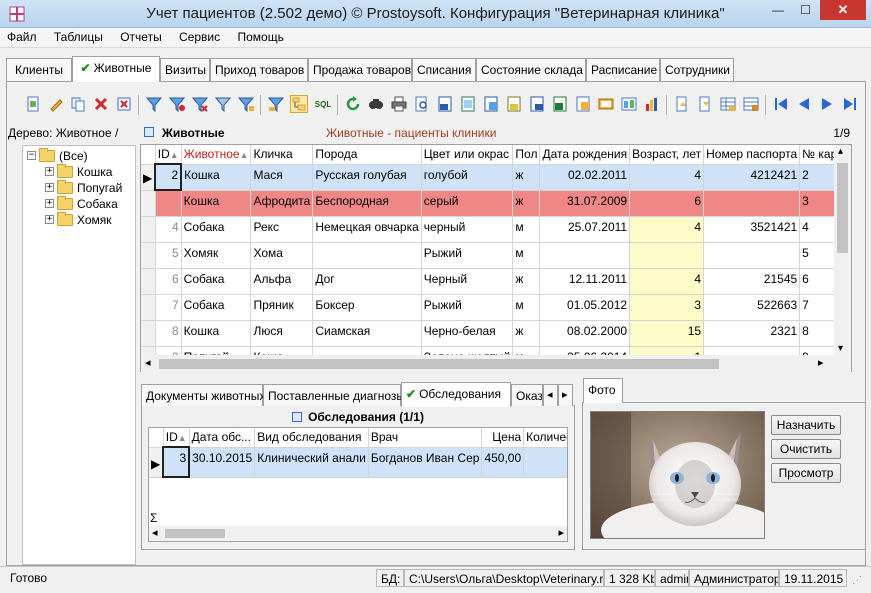  What do you see at coordinates (467, 281) in the screenshot?
I see `cell-color: Черный` at bounding box center [467, 281].